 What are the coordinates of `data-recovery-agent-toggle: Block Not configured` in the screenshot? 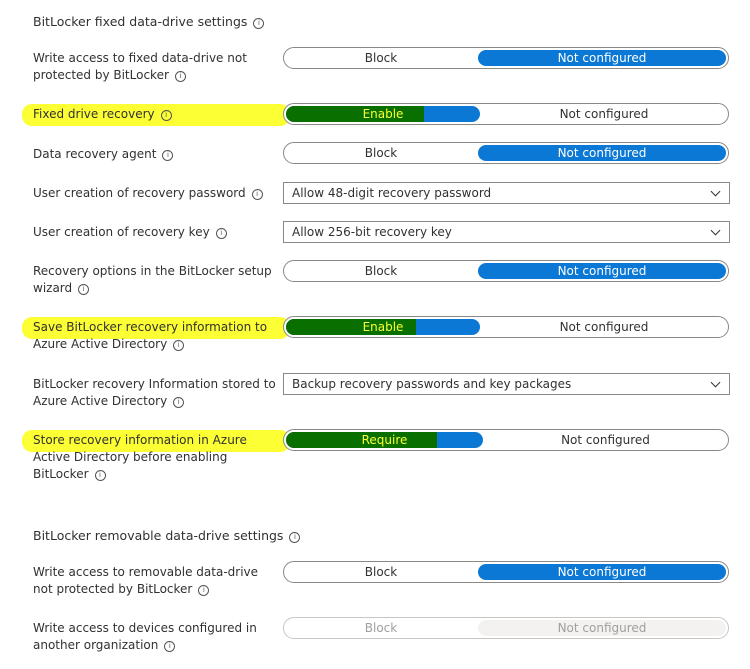 It's located at (506, 153).